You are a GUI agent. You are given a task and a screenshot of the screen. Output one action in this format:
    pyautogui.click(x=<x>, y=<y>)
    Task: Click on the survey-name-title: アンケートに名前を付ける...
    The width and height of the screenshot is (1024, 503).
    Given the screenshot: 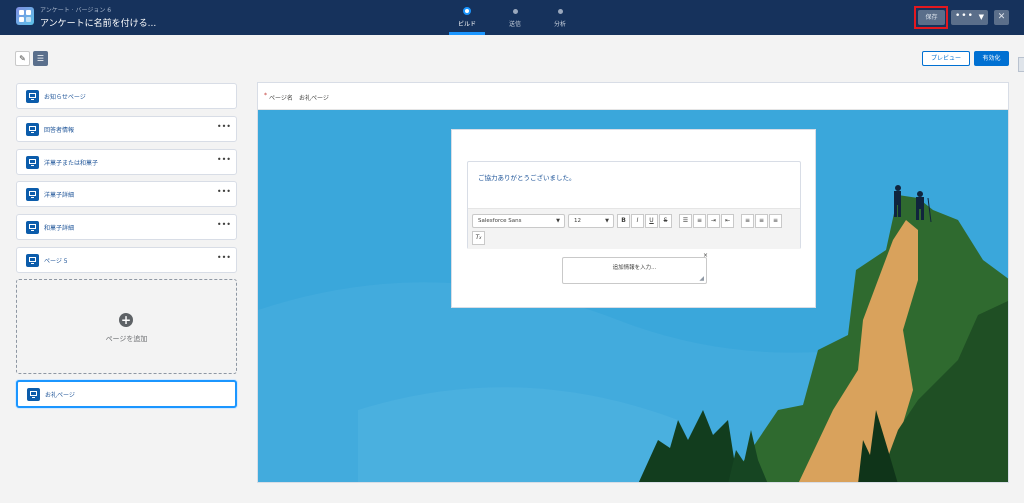 What is the action you would take?
    pyautogui.click(x=98, y=22)
    